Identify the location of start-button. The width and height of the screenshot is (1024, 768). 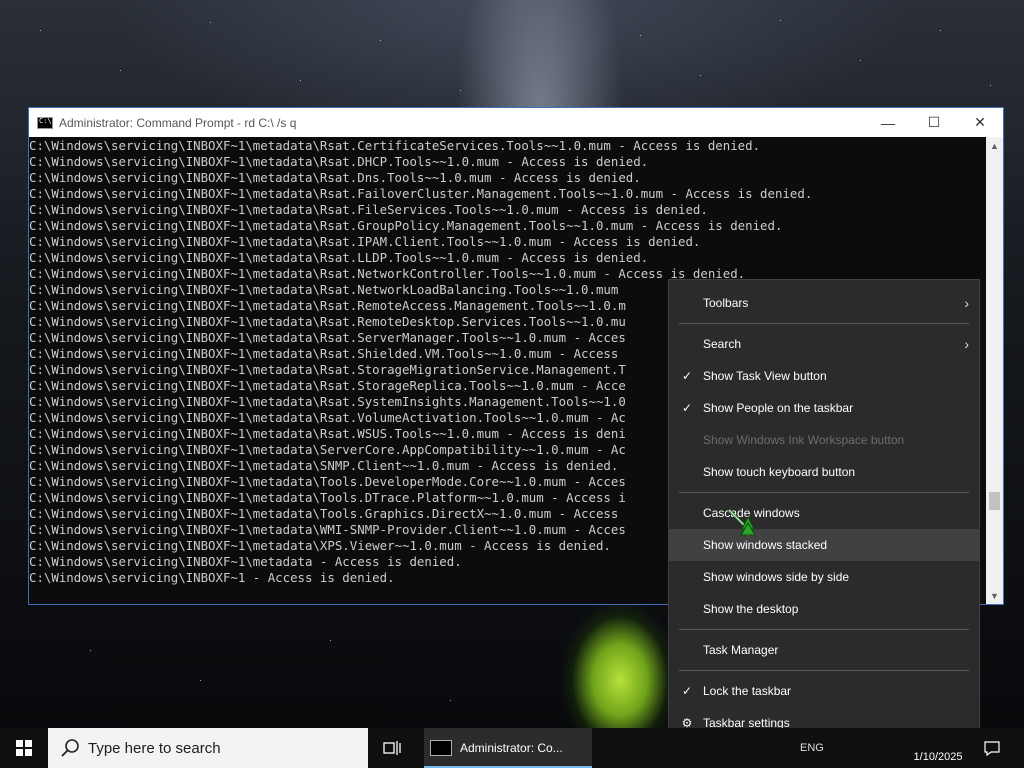
(24, 748).